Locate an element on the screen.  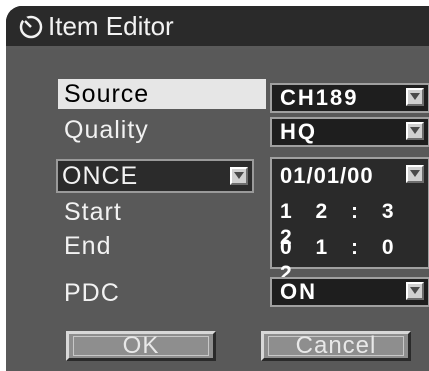
pdc-dropdown-button is located at coordinates (415, 291).